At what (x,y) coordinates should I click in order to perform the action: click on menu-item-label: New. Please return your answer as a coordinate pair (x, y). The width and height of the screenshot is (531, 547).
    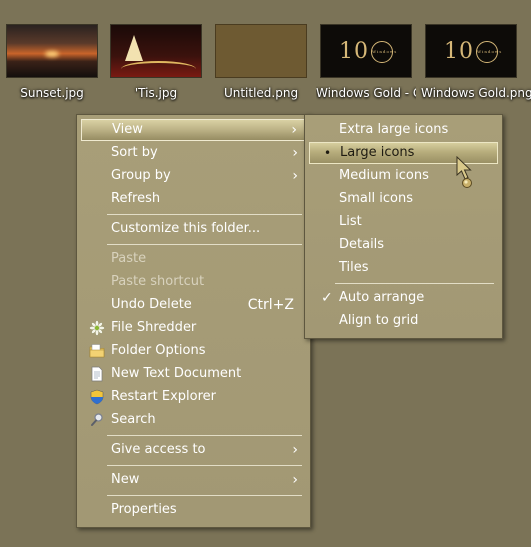
    Looking at the image, I should click on (125, 479).